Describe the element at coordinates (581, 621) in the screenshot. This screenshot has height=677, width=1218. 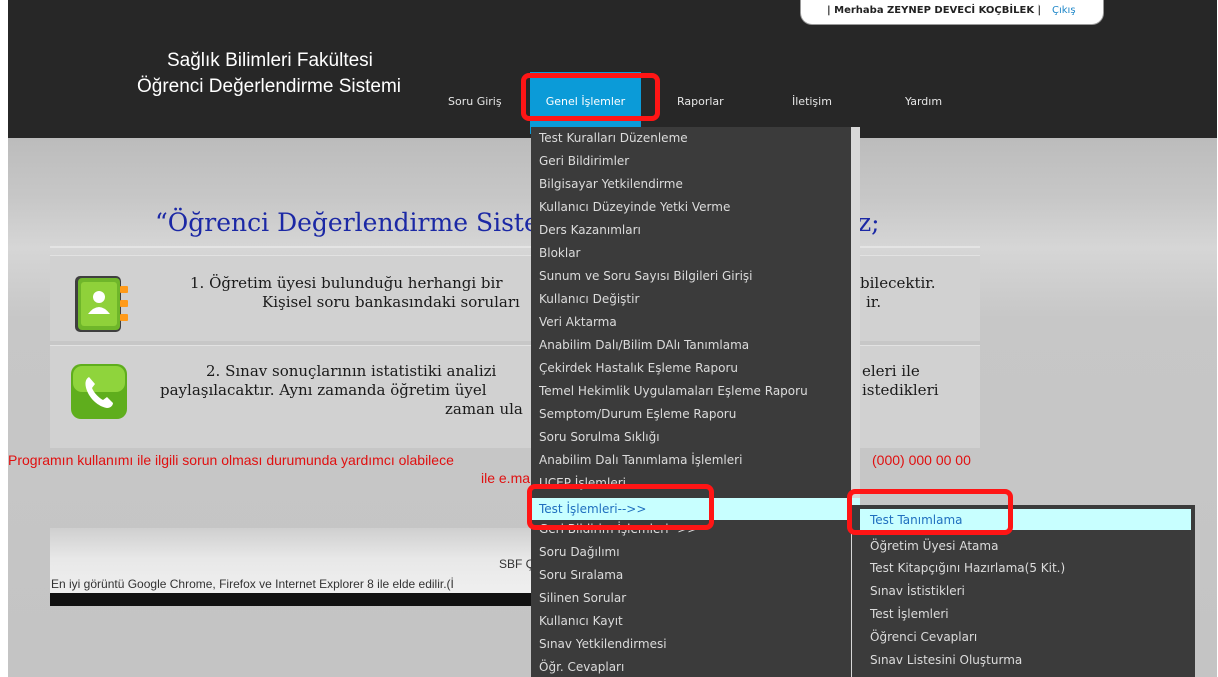
I see `menu-item-kullanici-kayit: Kullanıcı Kayıt` at that location.